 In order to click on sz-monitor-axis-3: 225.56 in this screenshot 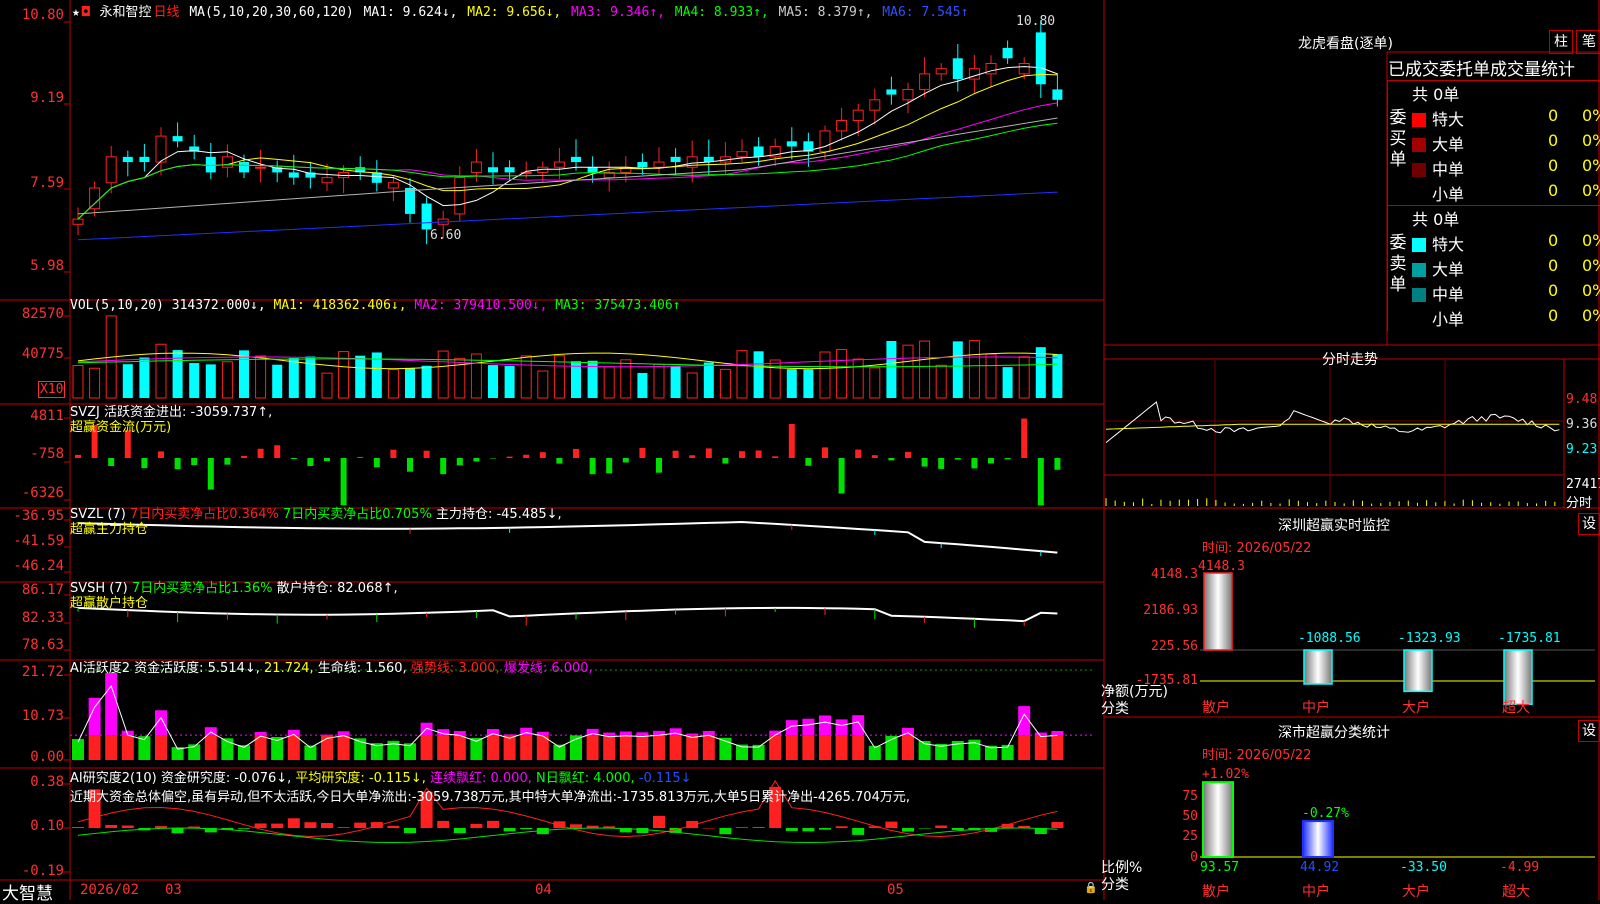, I will do `click(1174, 646)`.